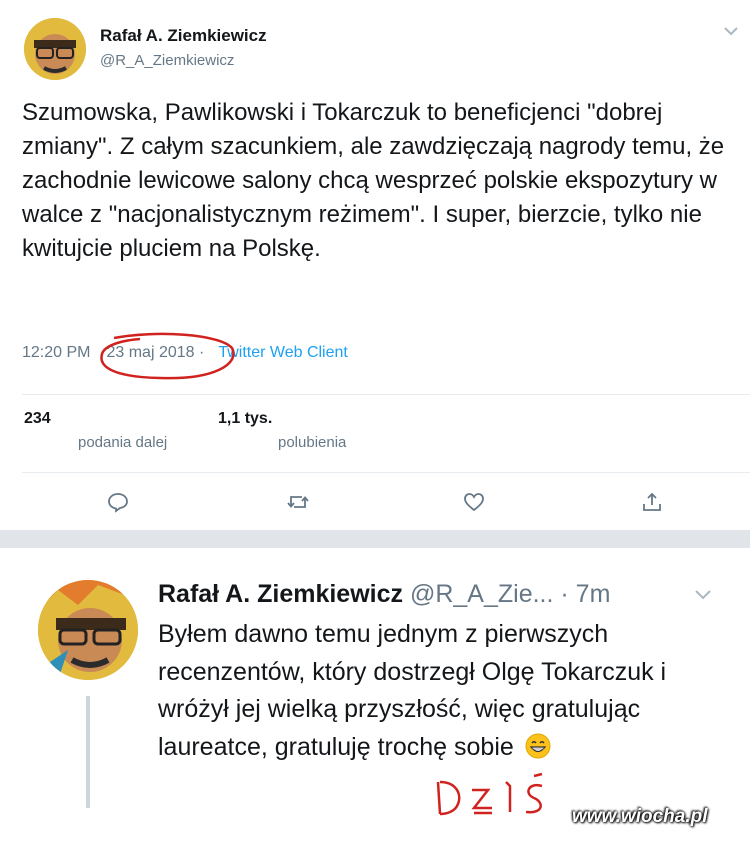 This screenshot has height=842, width=750. I want to click on reply-icon, so click(118, 502).